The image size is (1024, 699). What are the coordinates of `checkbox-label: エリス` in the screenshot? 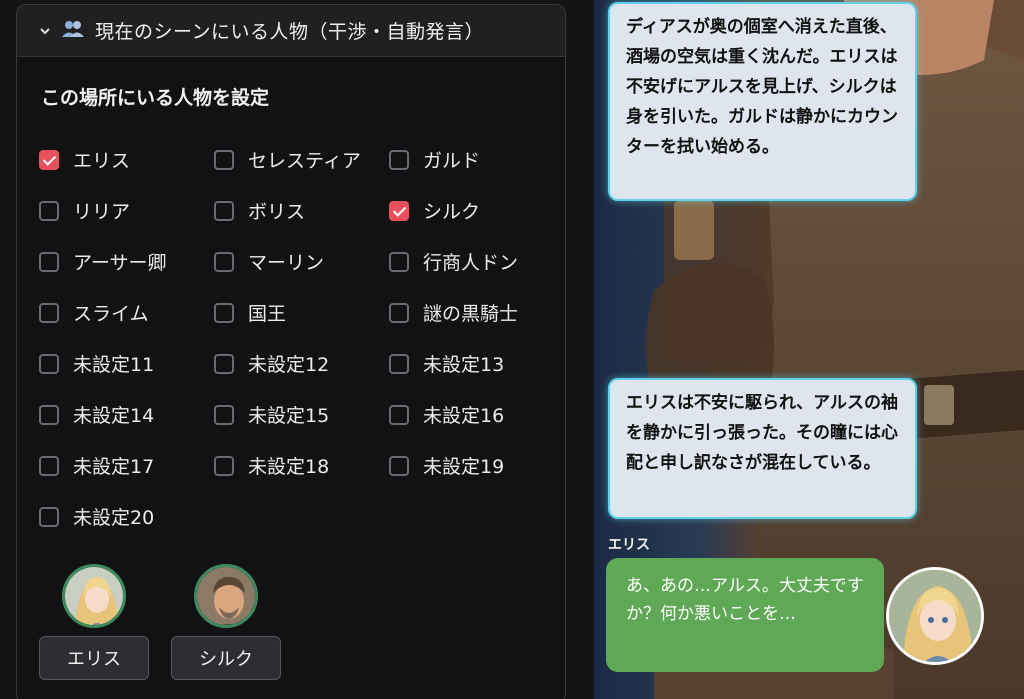 It's located at (101, 161).